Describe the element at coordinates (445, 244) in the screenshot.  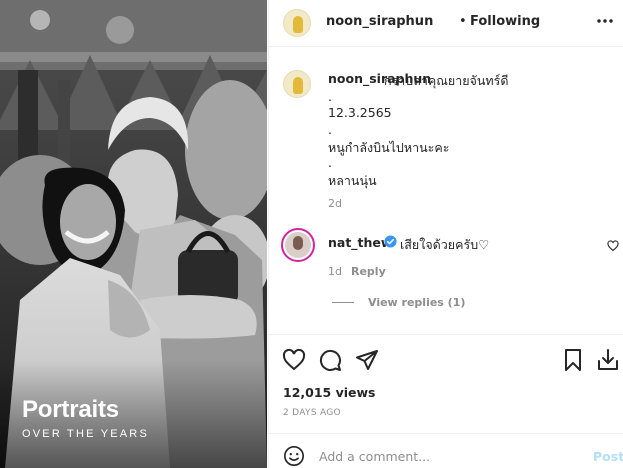
I see `comment-text: เสียใจด้วยครับ♡` at that location.